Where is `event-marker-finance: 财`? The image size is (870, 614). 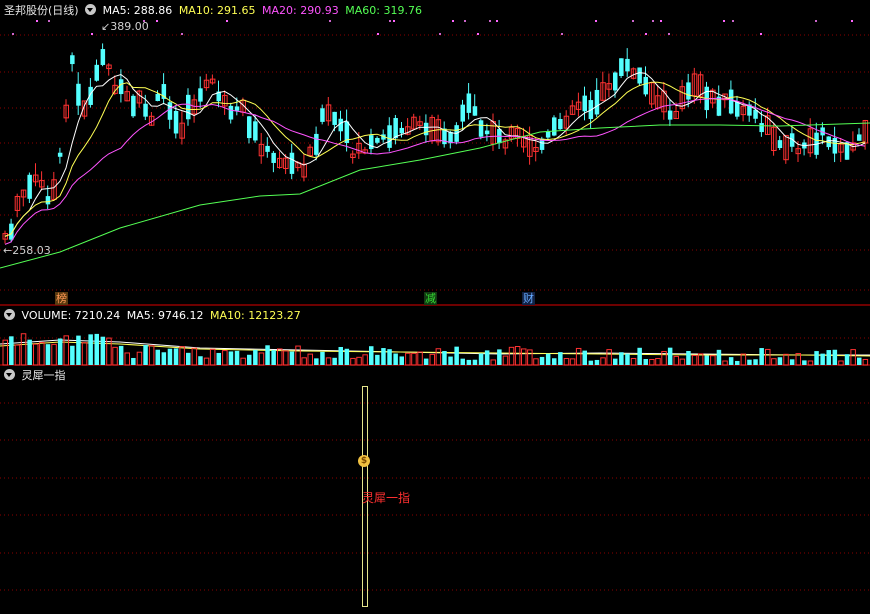 event-marker-finance: 财 is located at coordinates (528, 298).